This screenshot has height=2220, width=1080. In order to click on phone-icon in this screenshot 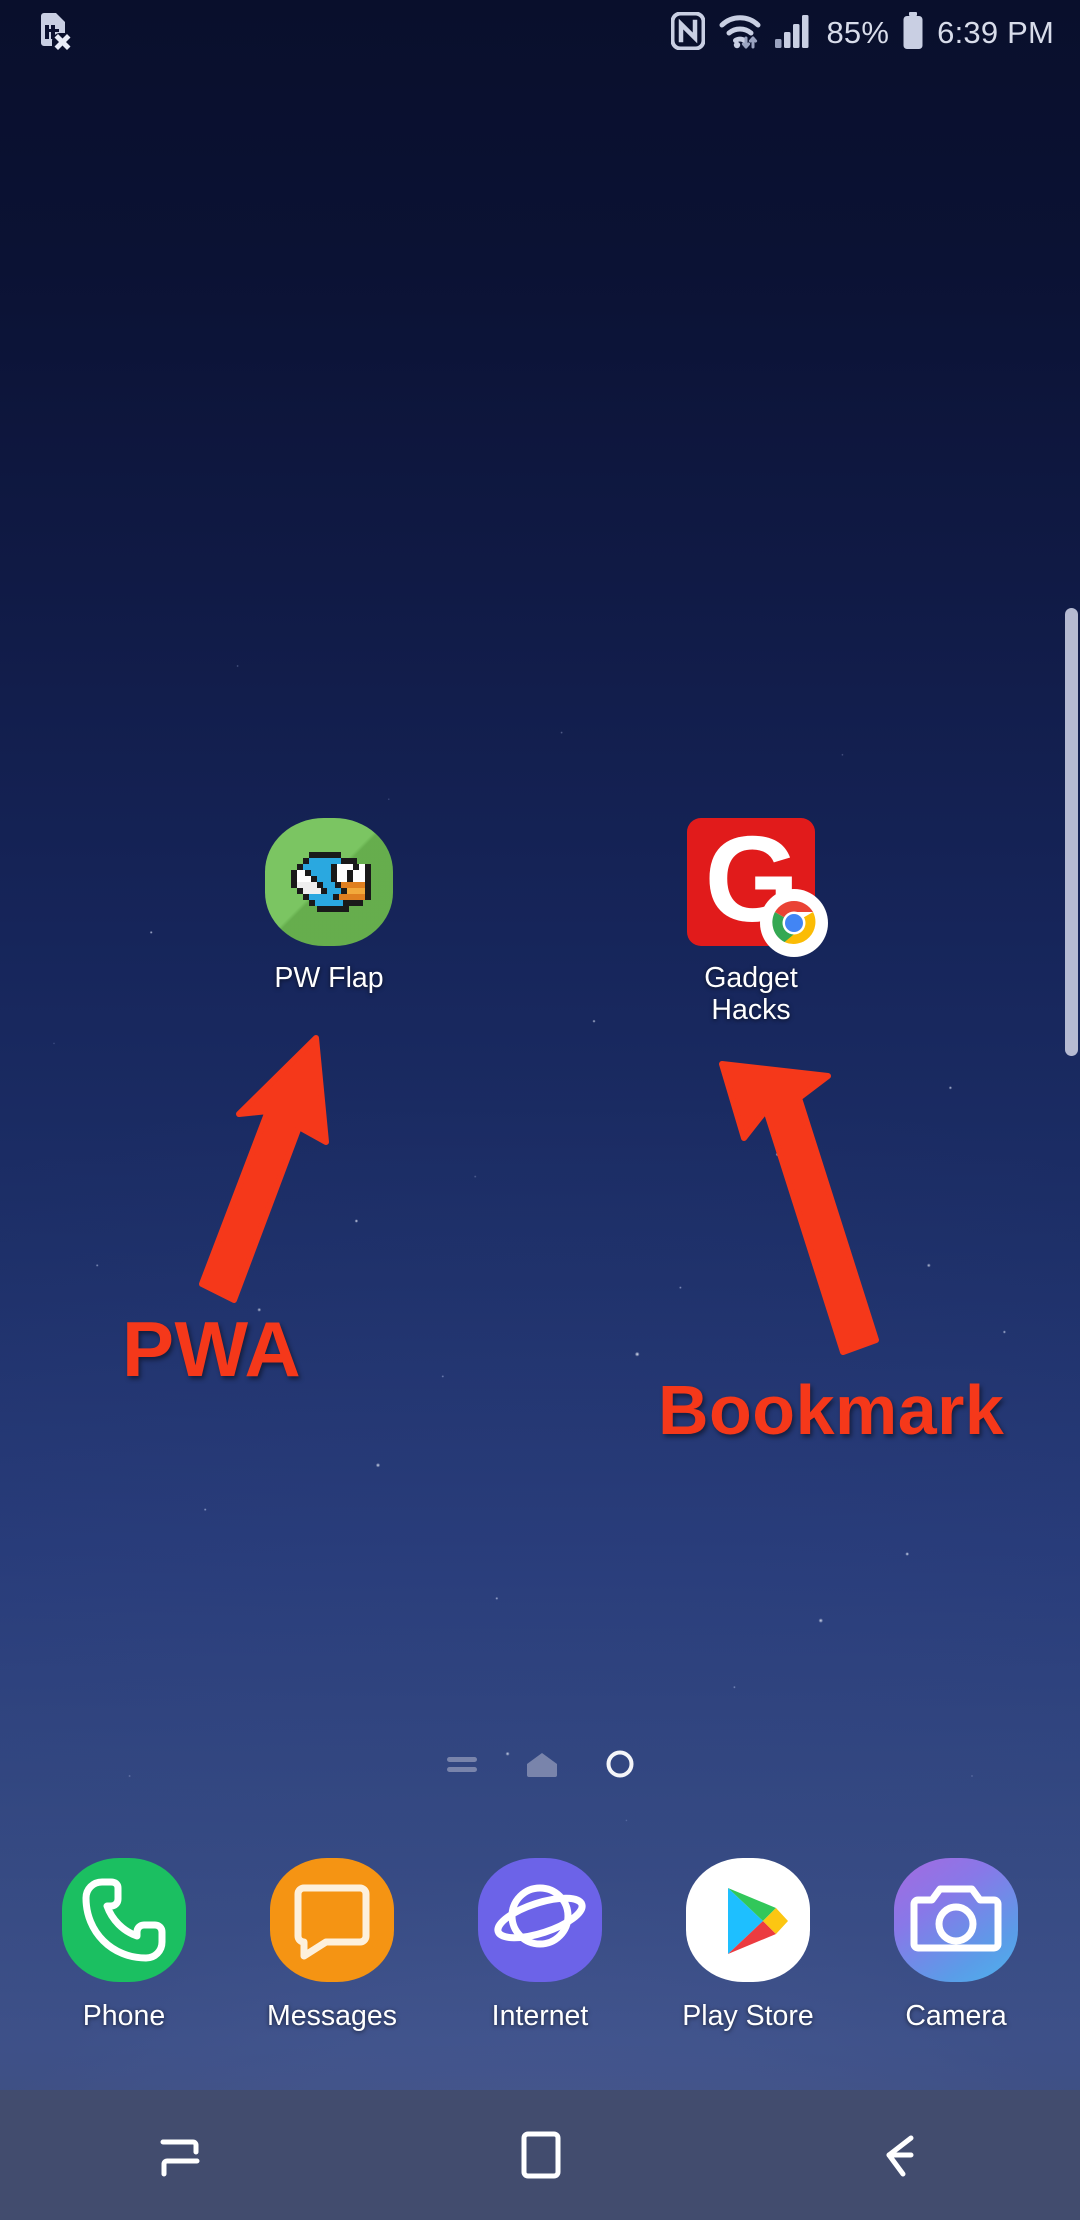, I will do `click(124, 1920)`.